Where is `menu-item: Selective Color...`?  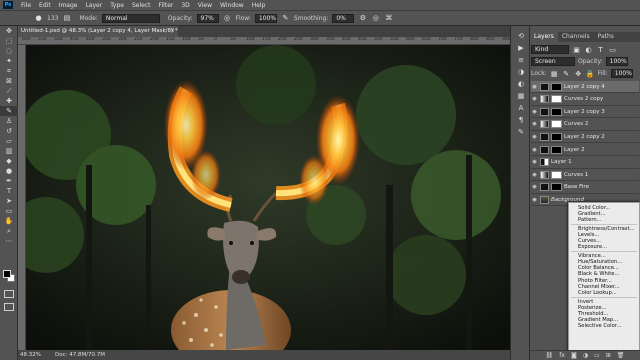 menu-item: Selective Color... is located at coordinates (604, 326).